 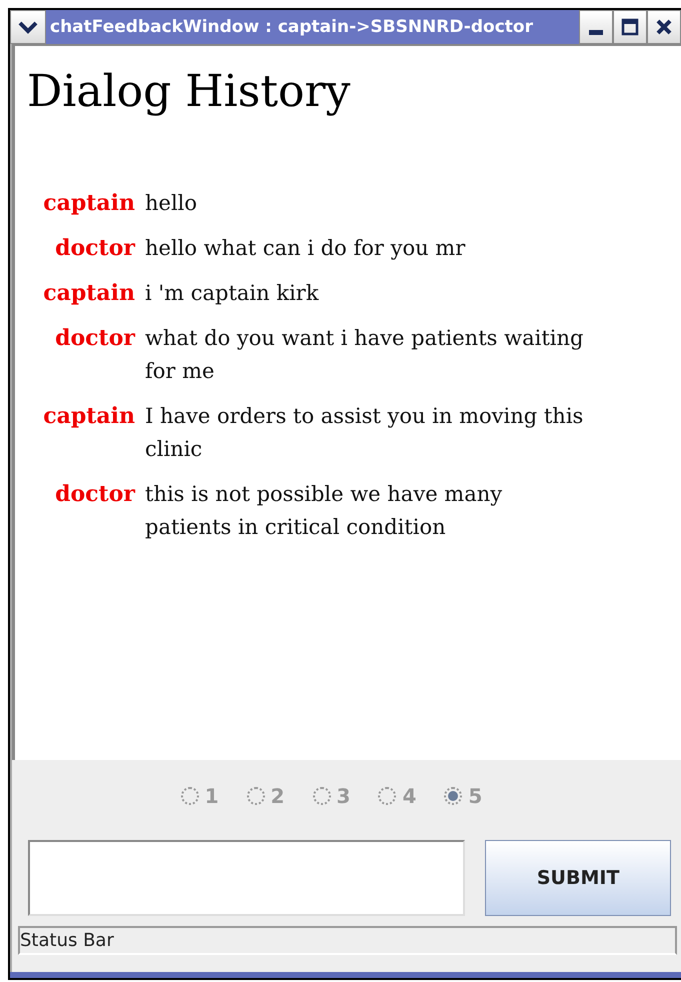 What do you see at coordinates (364, 355) in the screenshot?
I see `message-text: what do you want i have patients waiting for me` at bounding box center [364, 355].